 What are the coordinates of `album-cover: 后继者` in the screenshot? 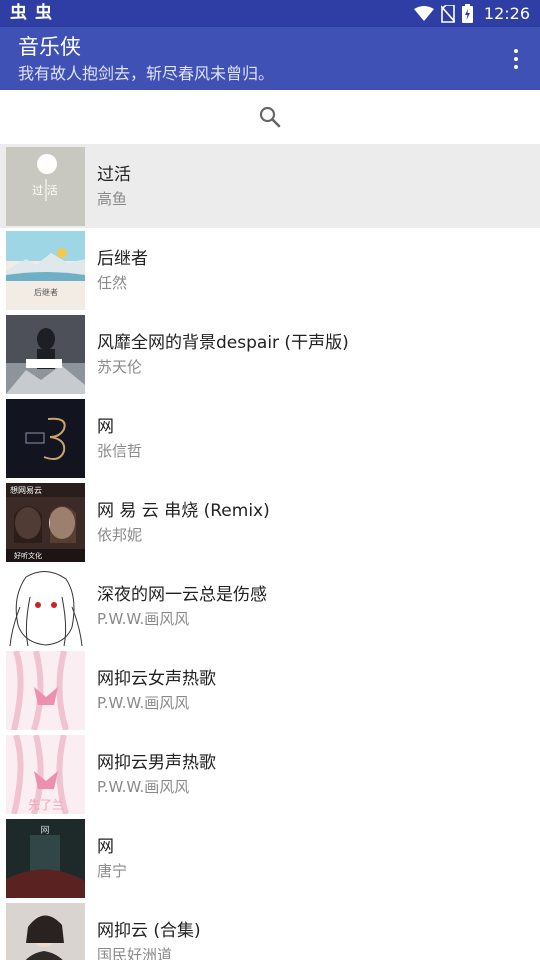 It's located at (45, 270).